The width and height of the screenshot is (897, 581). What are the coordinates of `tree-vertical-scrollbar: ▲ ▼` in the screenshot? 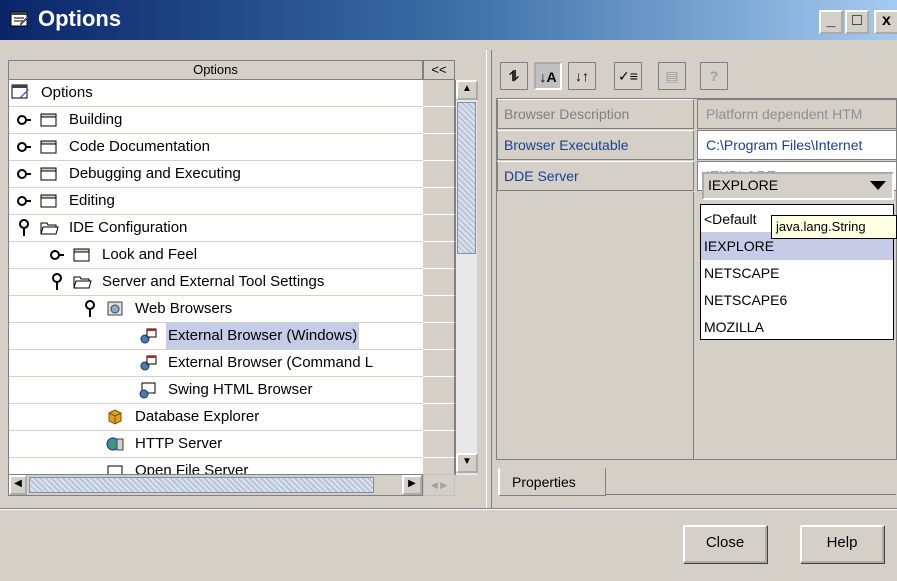 It's located at (466, 277).